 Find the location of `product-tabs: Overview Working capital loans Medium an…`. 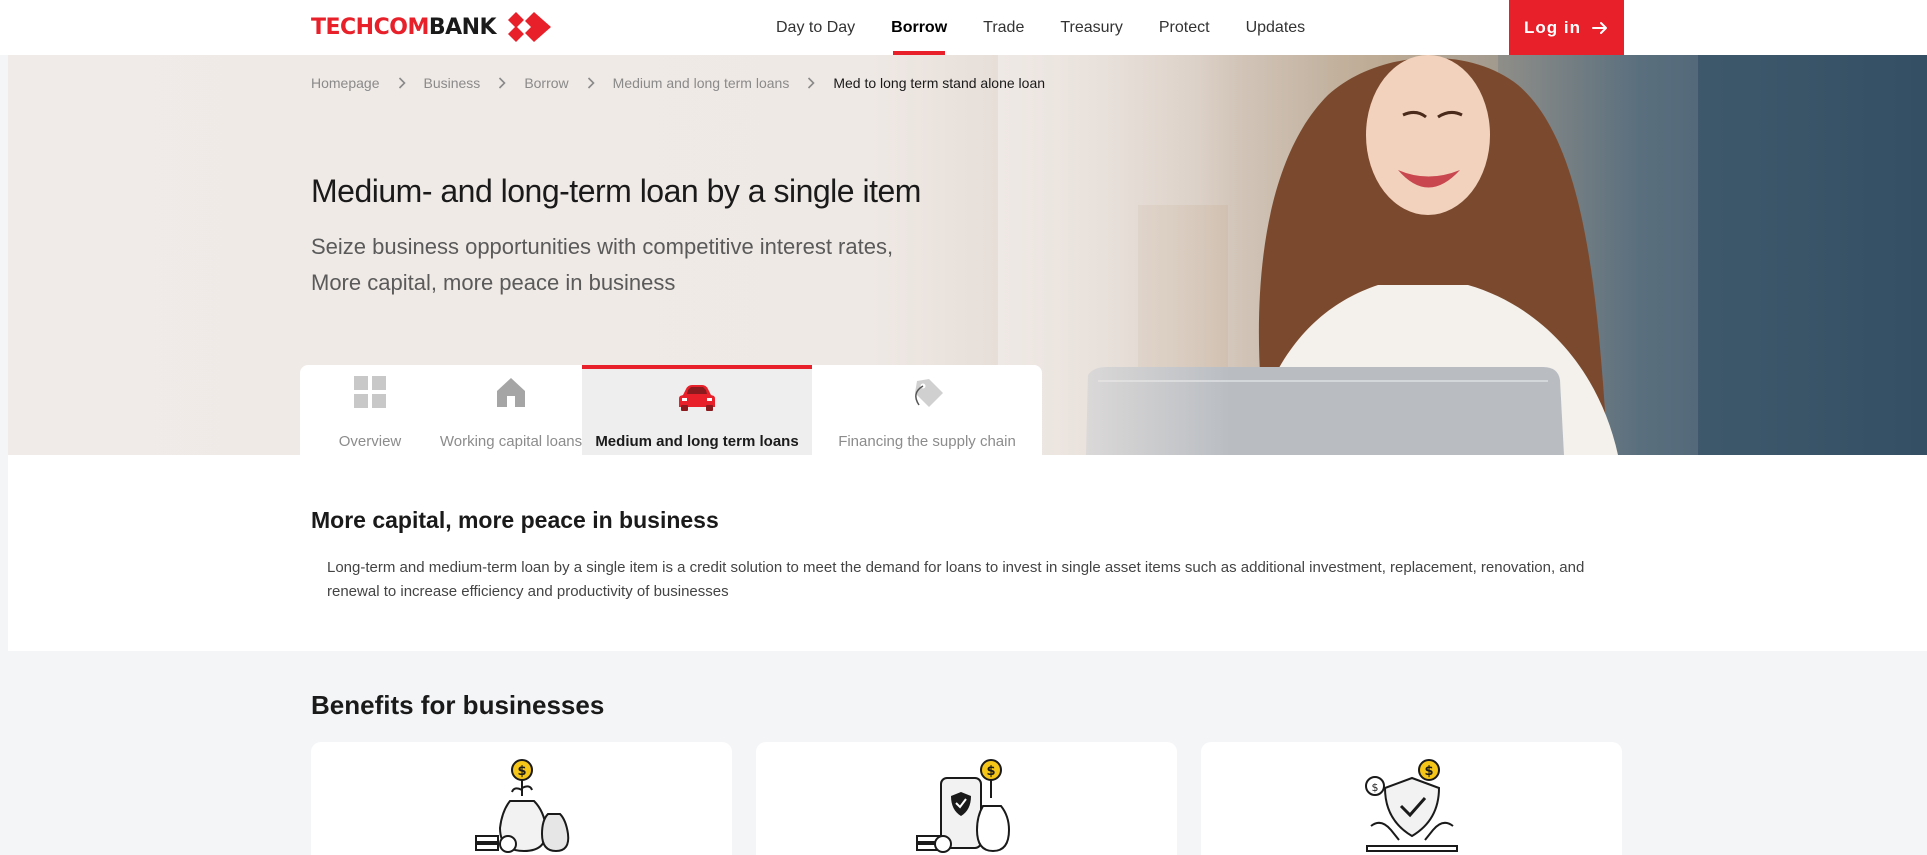

product-tabs: Overview Working capital loans Medium an… is located at coordinates (671, 410).